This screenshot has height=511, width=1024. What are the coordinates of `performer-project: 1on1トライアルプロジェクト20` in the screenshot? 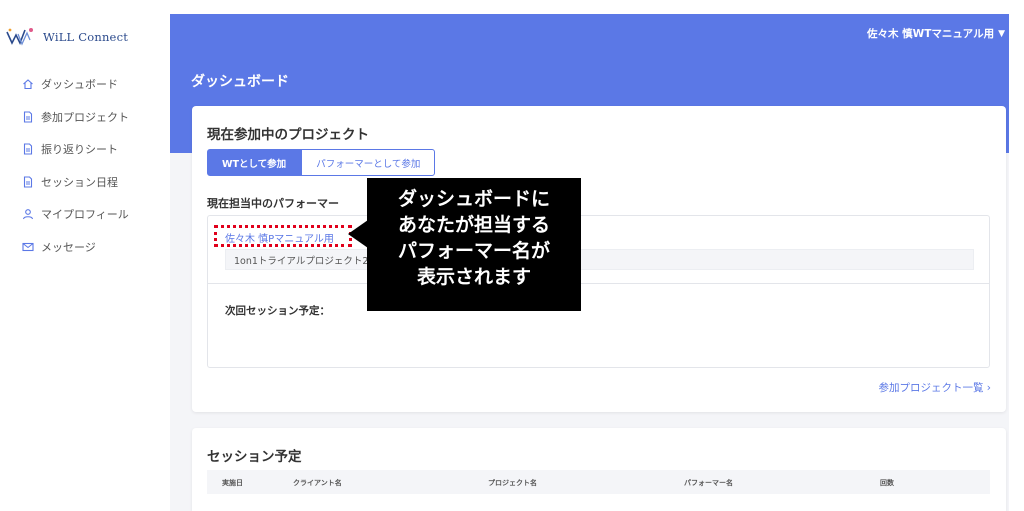 It's located at (599, 259).